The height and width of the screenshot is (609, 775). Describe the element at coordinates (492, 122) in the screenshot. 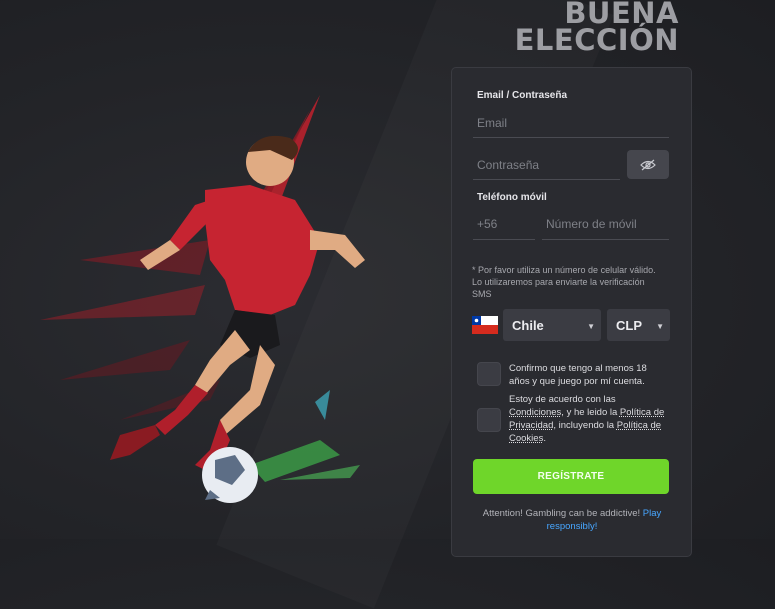

I see `email-placeholder: Email` at that location.